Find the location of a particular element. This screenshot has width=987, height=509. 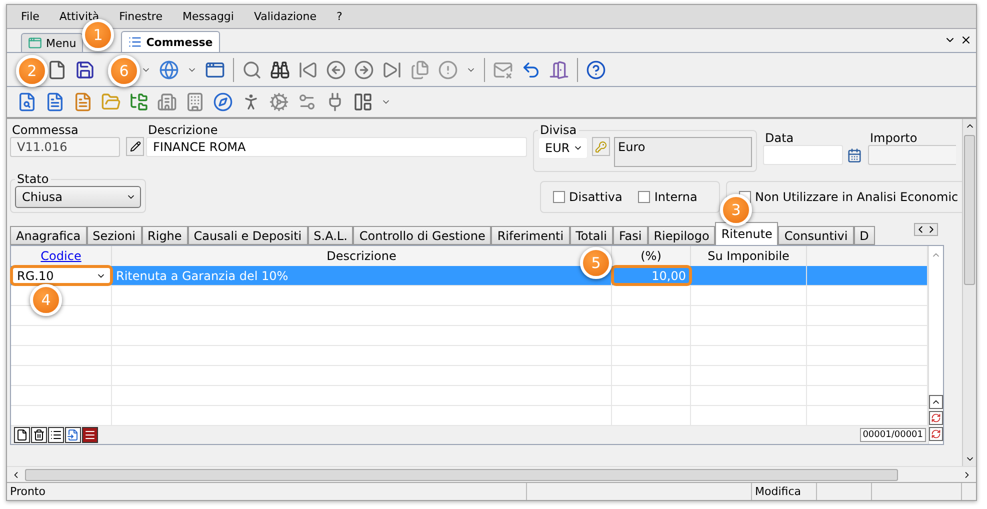

column-link: Codice is located at coordinates (61, 256).